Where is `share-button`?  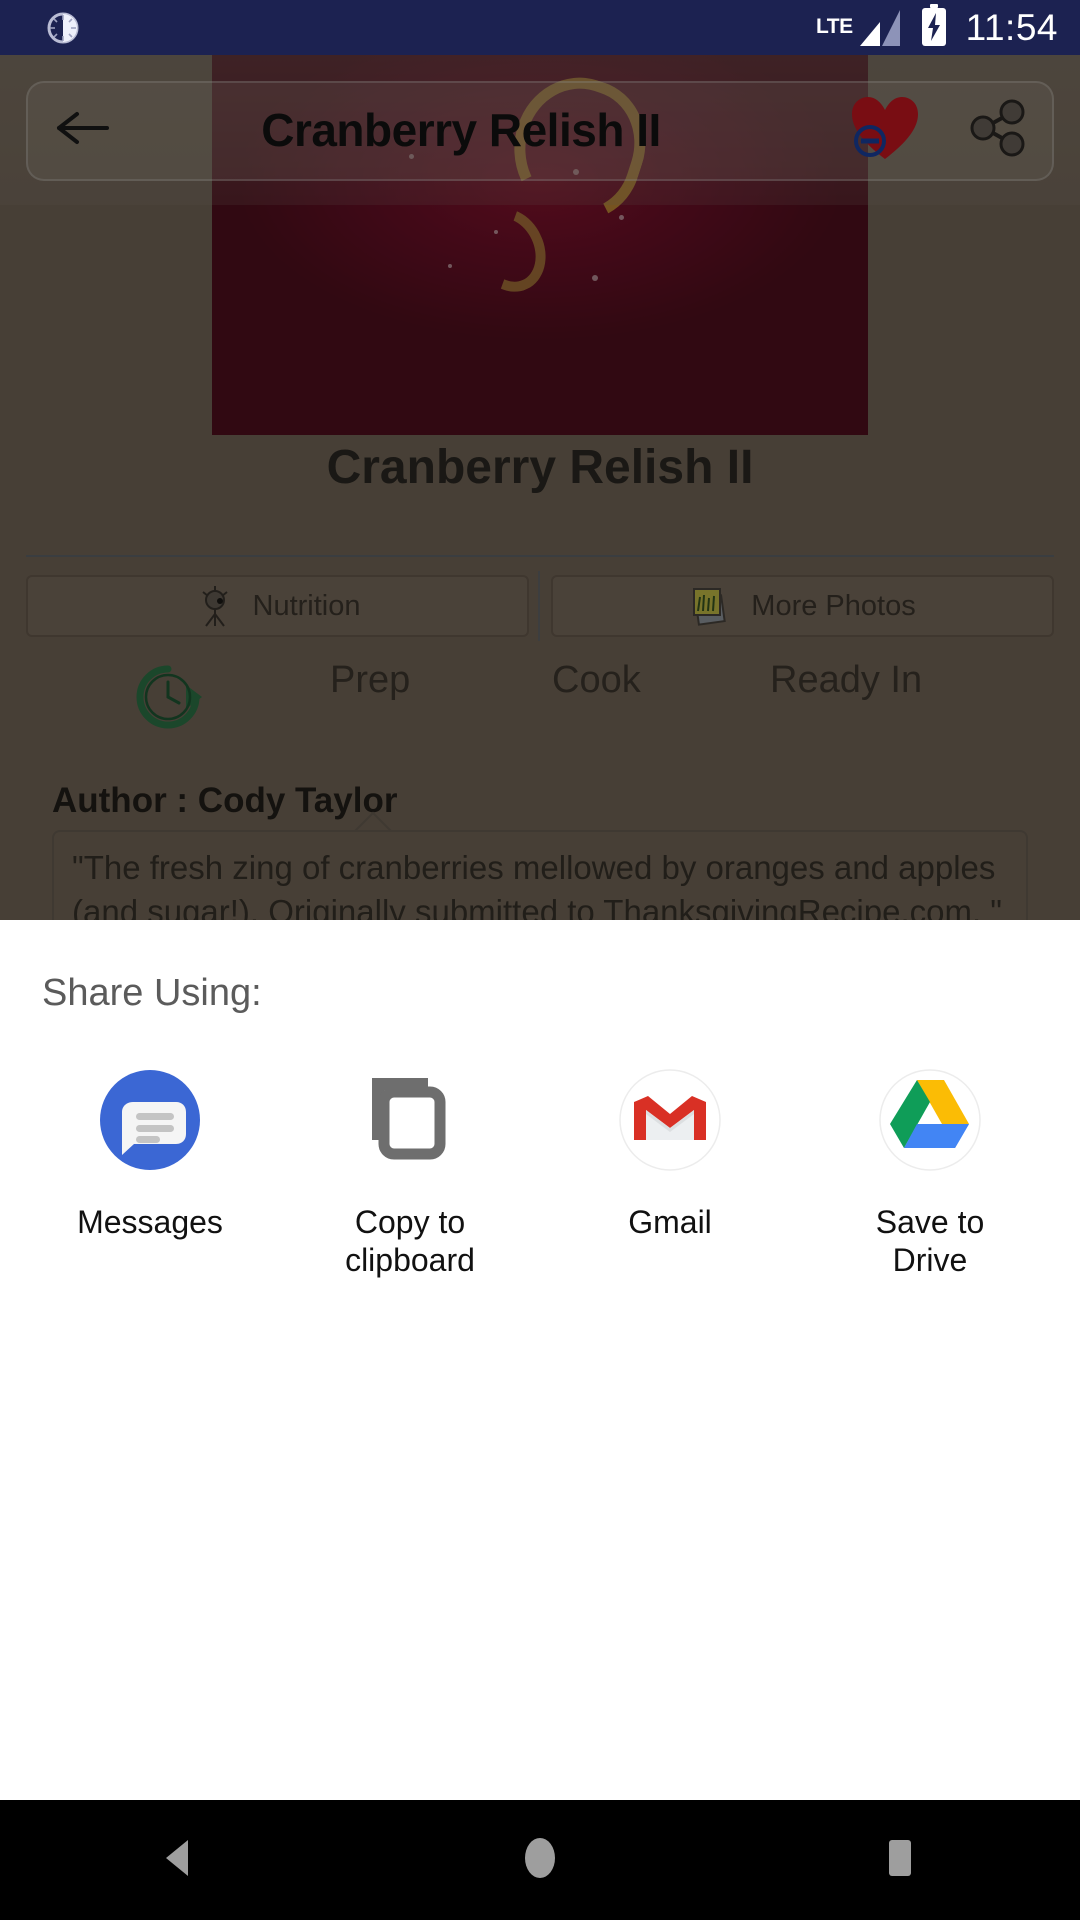
share-button is located at coordinates (997, 130).